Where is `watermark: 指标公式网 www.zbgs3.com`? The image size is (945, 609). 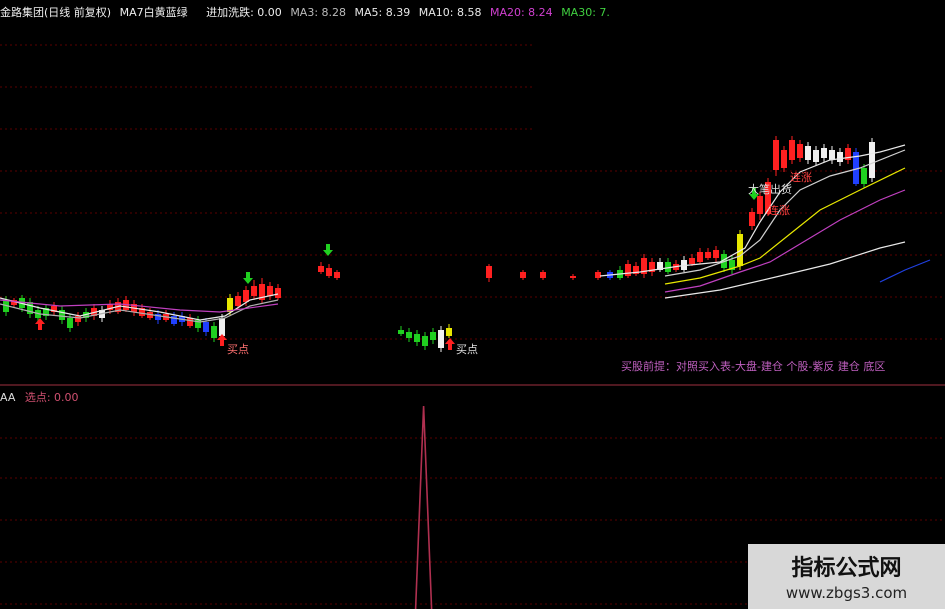 watermark: 指标公式网 www.zbgs3.com is located at coordinates (846, 576).